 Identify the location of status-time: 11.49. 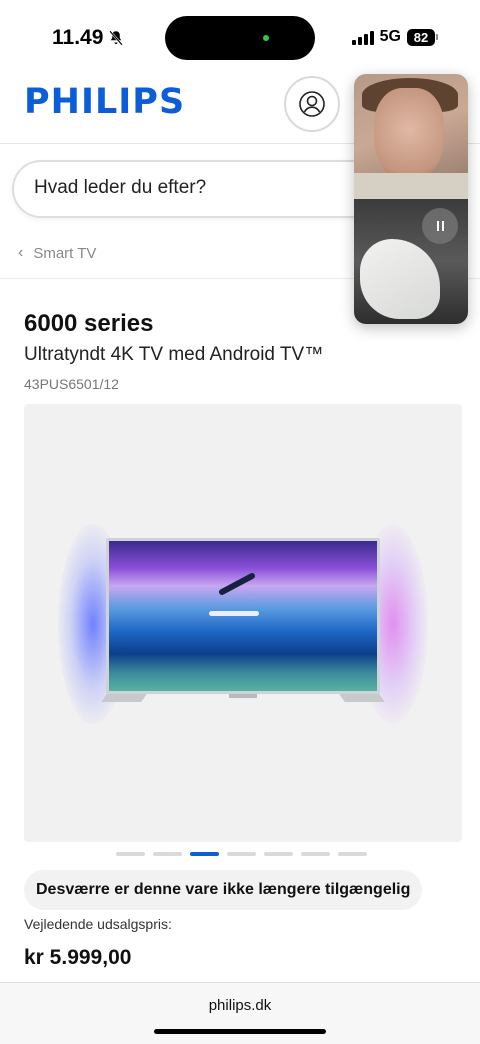
(88, 38).